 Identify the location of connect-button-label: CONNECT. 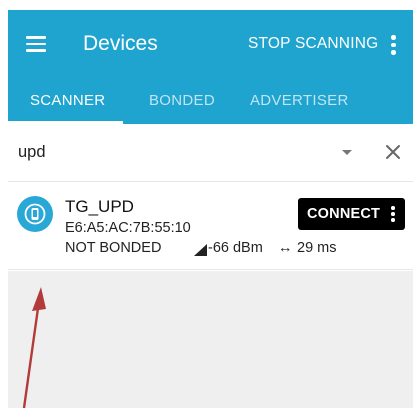
(344, 214).